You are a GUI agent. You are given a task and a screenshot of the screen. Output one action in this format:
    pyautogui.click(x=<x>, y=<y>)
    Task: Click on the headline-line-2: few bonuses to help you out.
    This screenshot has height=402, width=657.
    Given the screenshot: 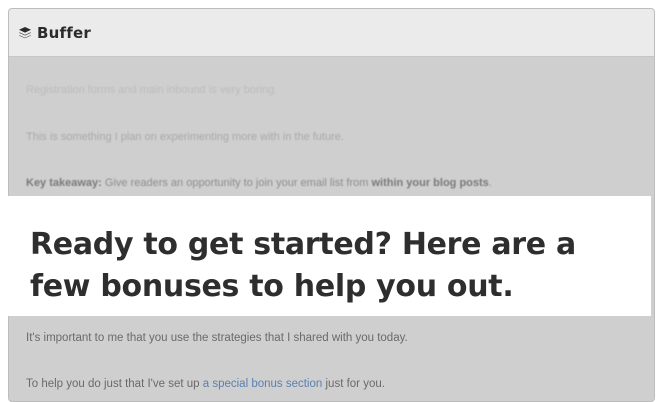 What is the action you would take?
    pyautogui.click(x=272, y=286)
    